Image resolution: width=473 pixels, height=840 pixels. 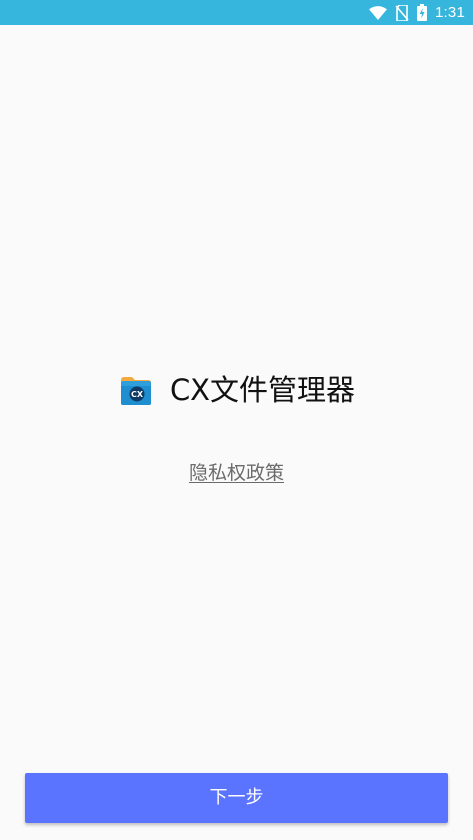 I want to click on battery-charging-icon, so click(x=422, y=12).